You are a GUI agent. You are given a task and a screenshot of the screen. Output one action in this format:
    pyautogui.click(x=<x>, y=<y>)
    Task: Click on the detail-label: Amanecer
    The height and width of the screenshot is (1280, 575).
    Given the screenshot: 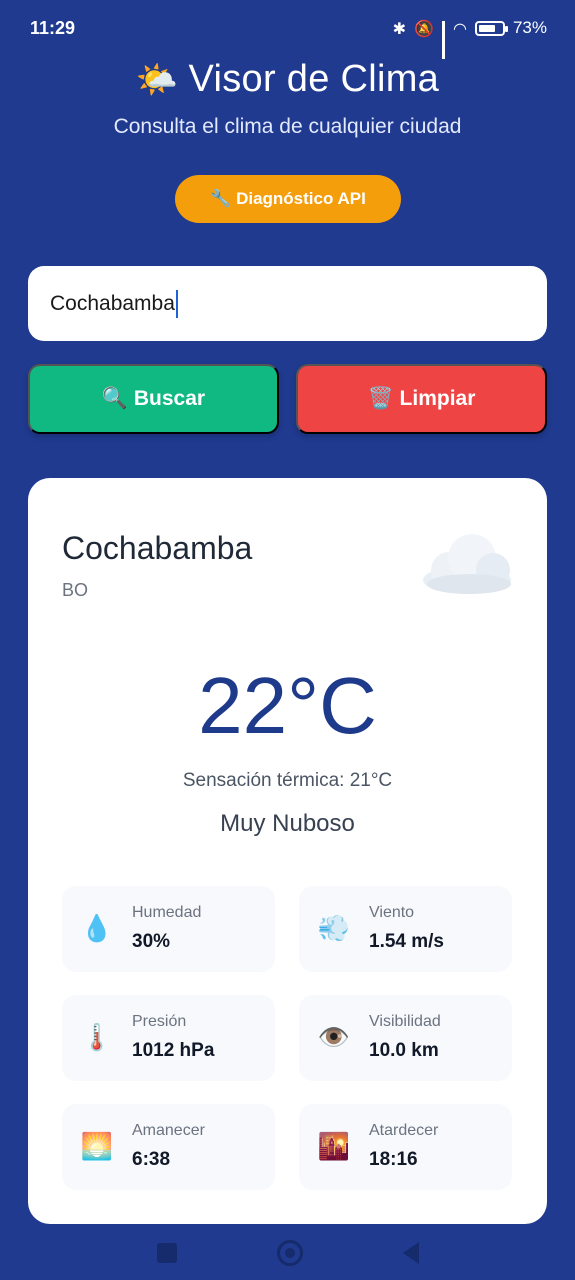 What is the action you would take?
    pyautogui.click(x=168, y=1130)
    